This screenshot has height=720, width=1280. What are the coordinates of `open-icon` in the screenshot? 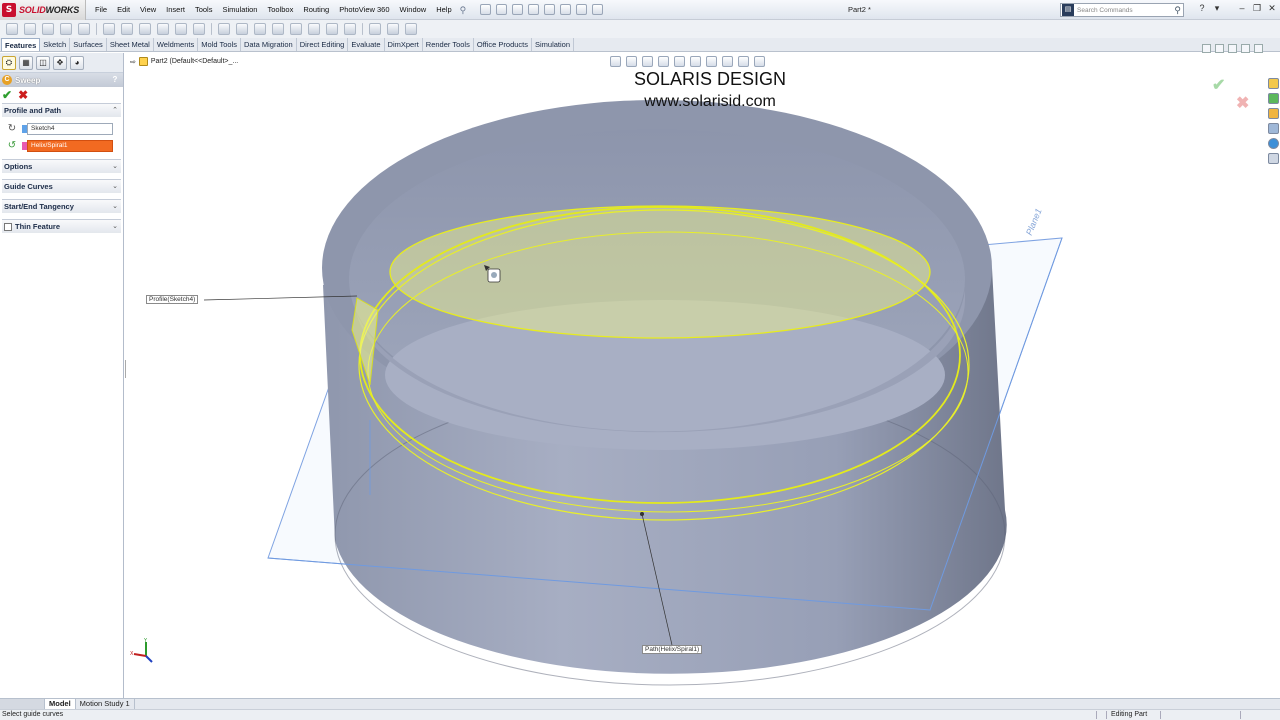 It's located at (501, 9).